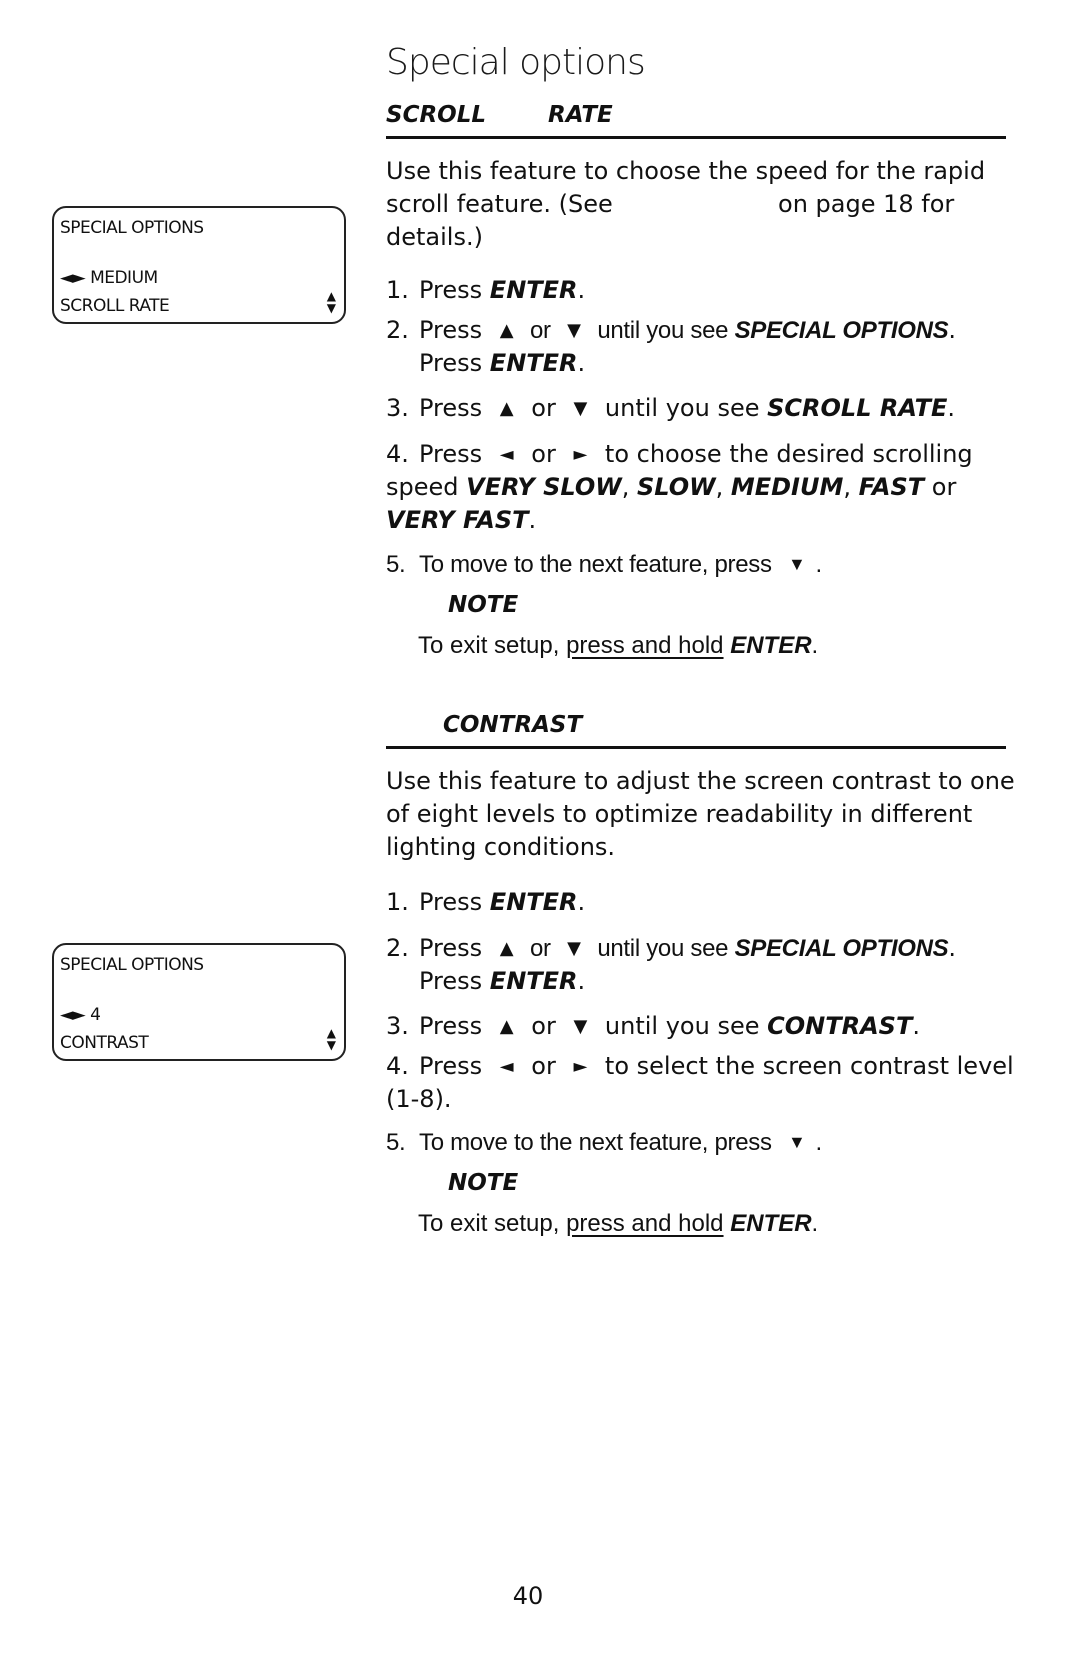 The height and width of the screenshot is (1665, 1080). What do you see at coordinates (457, 520) in the screenshot?
I see `speed-option: VERY FAST` at bounding box center [457, 520].